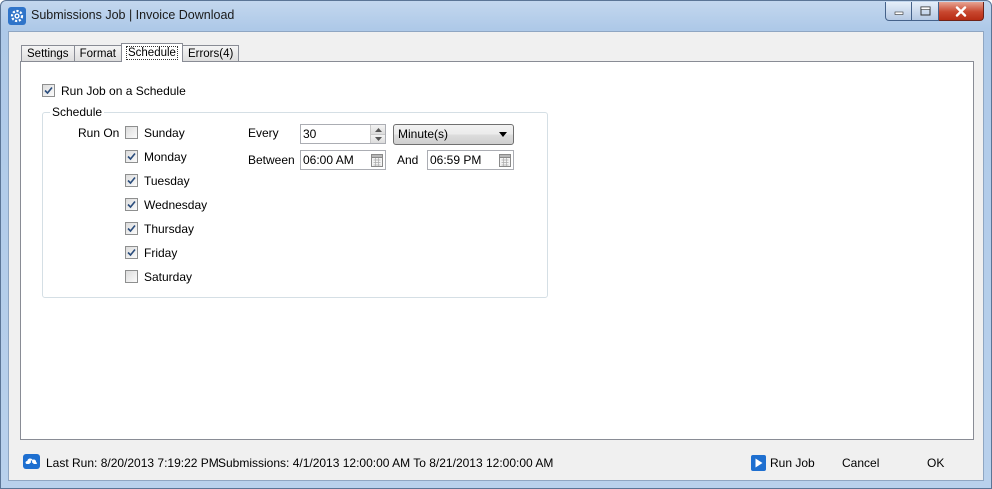  I want to click on start-time-value: 06:00 AM, so click(328, 160).